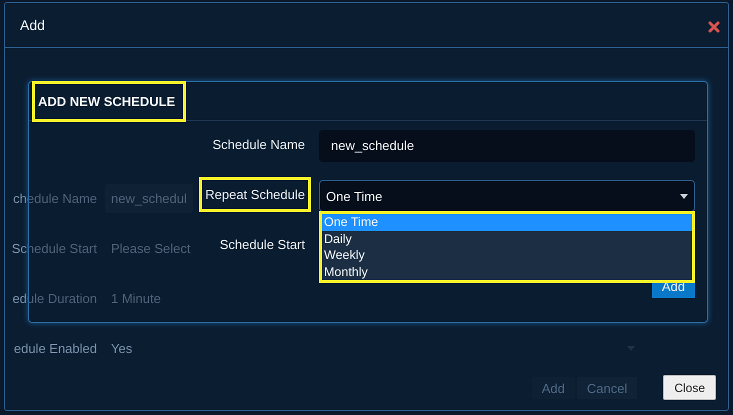 The width and height of the screenshot is (733, 415). I want to click on form-label: Schedule Name, so click(259, 145).